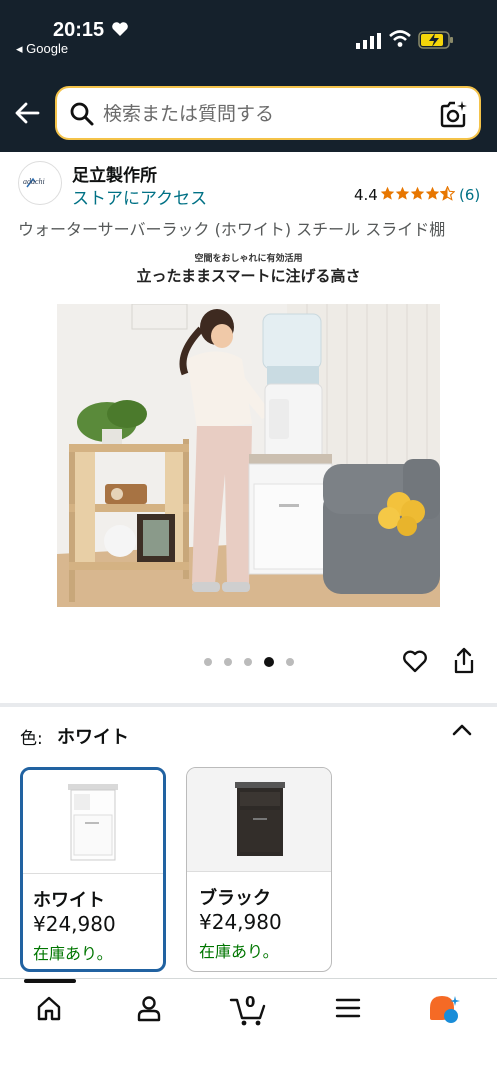 The height and width of the screenshot is (1080, 497). I want to click on wishlist-heart-icon, so click(415, 661).